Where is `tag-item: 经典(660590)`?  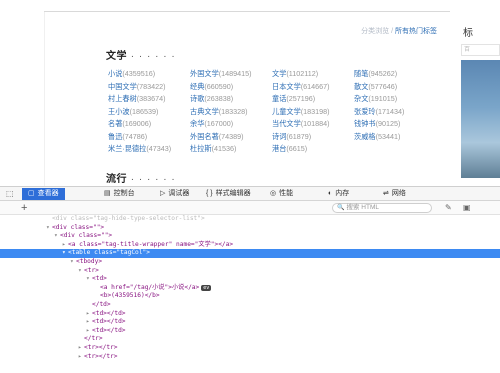
tag-item: 经典(660590) is located at coordinates (231, 88).